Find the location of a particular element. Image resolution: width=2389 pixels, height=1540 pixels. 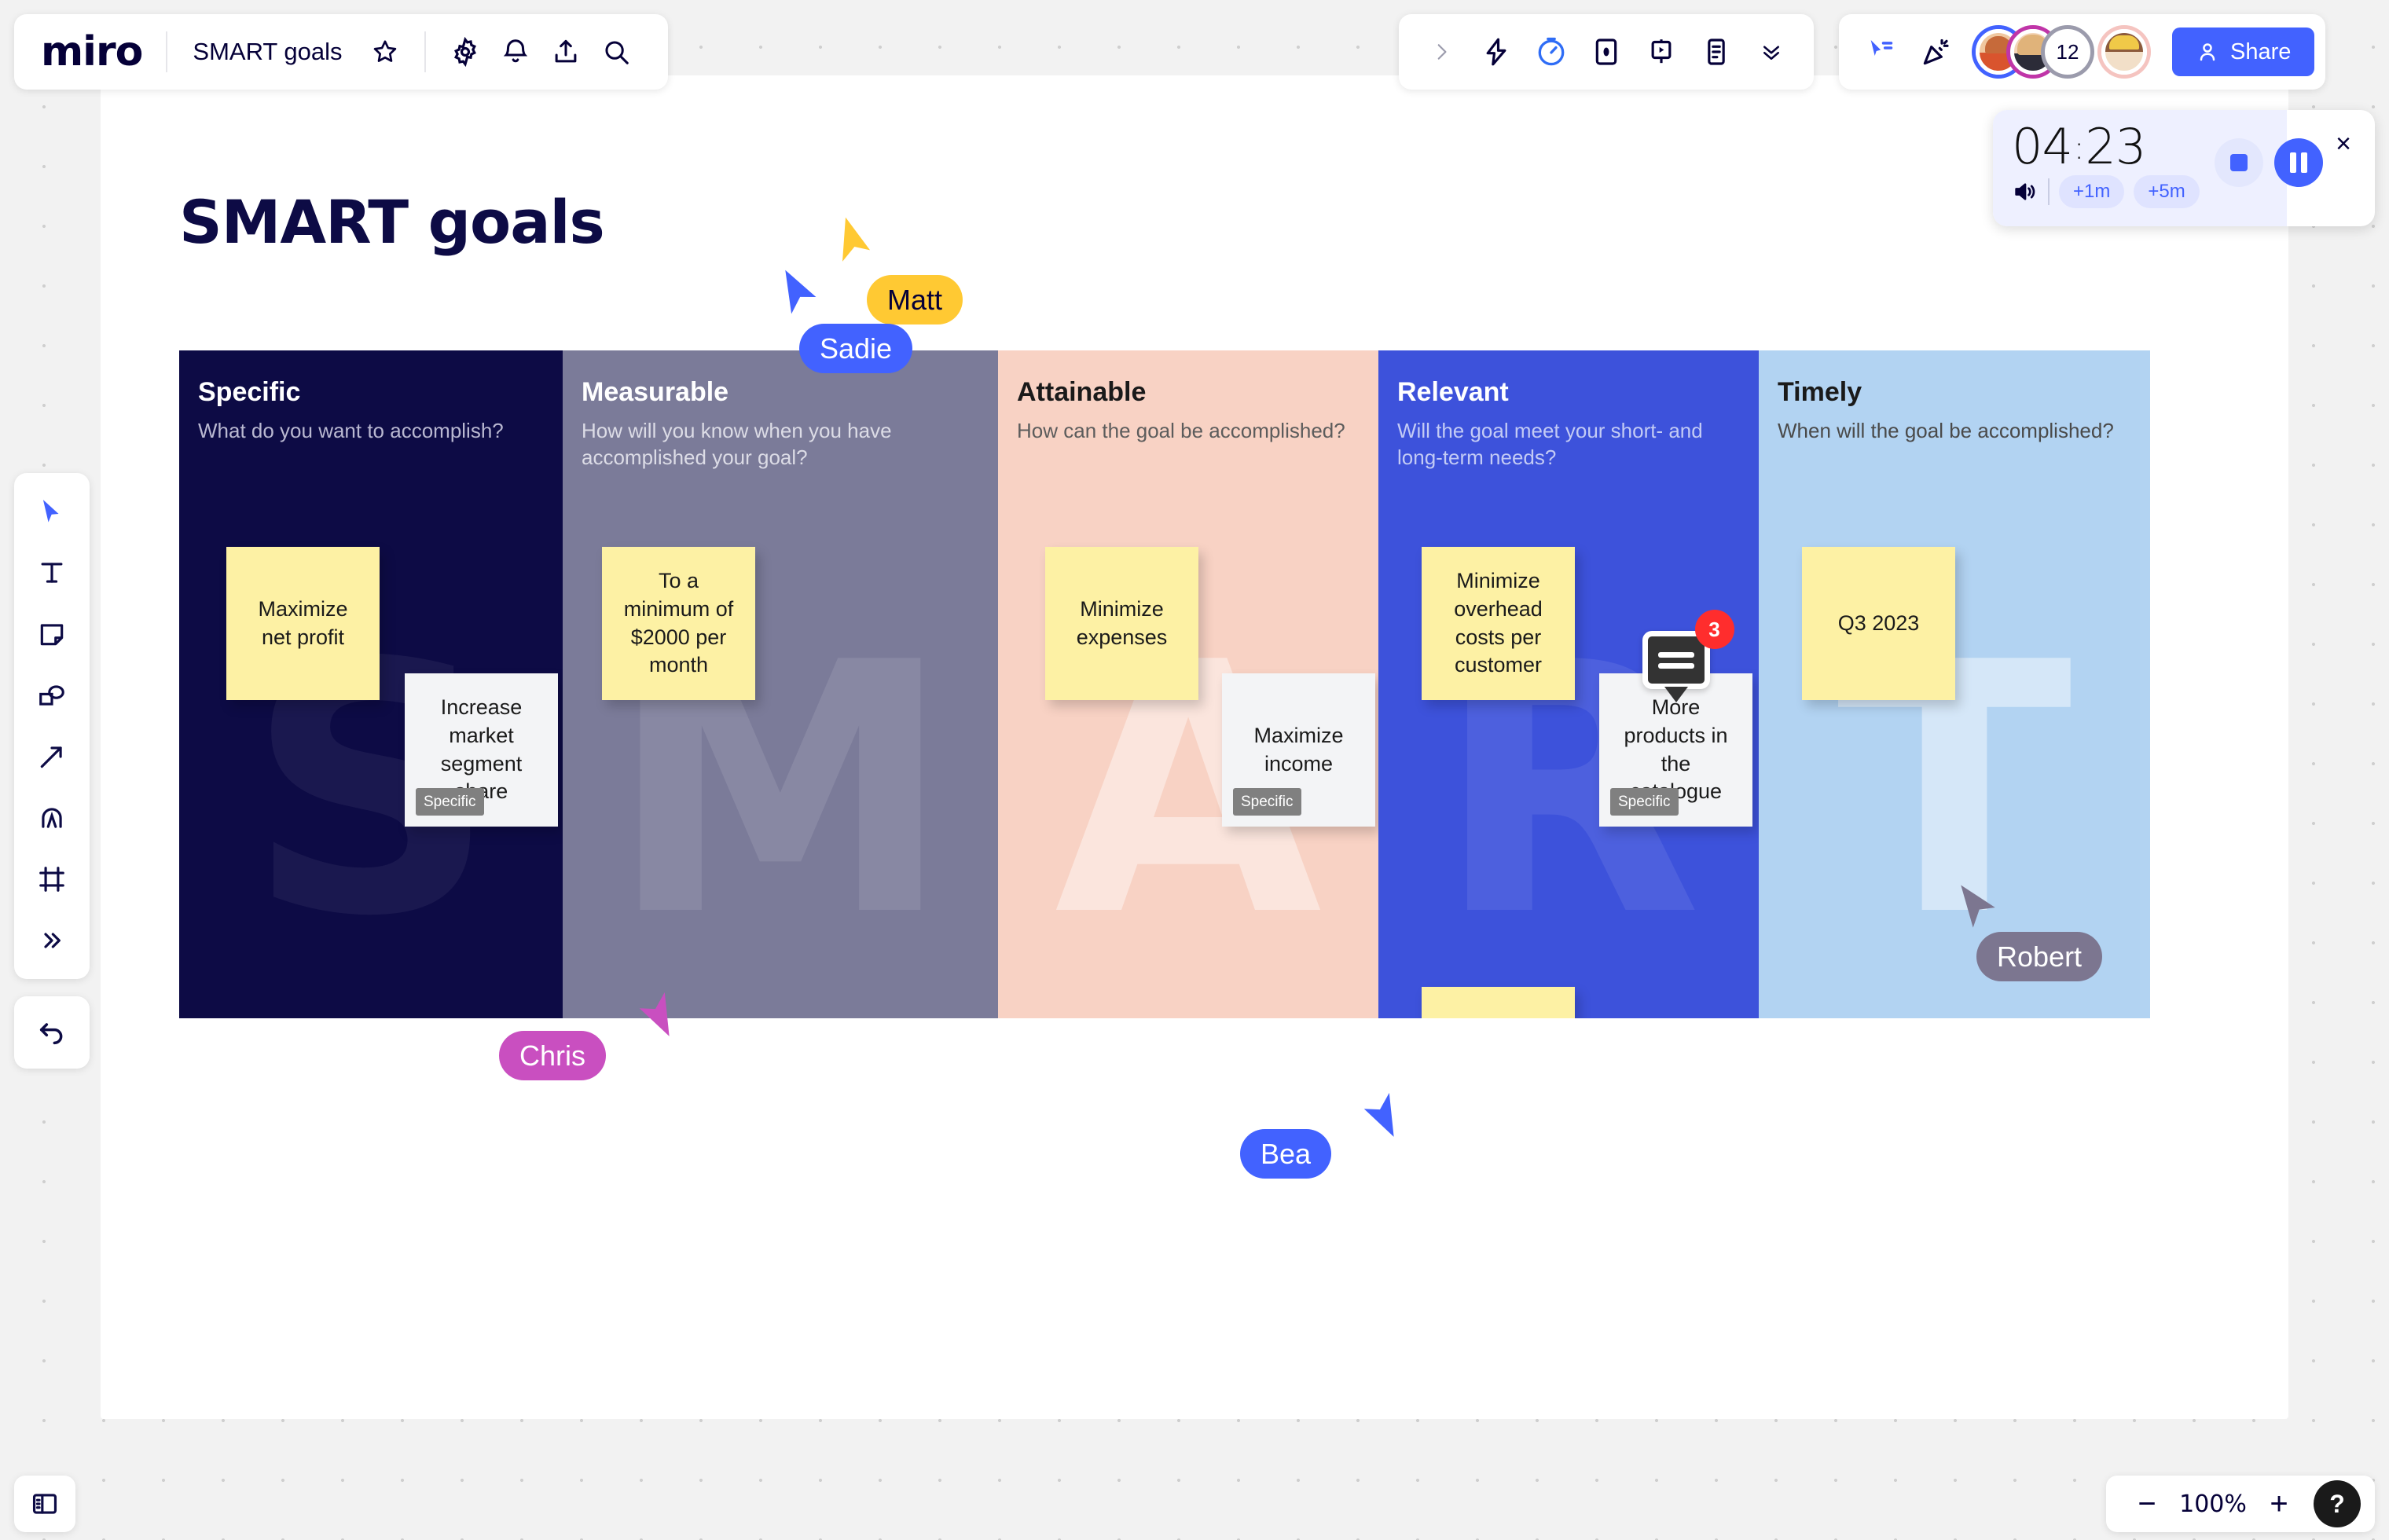

collaboration-toolbar: 12 Share is located at coordinates (2082, 52).